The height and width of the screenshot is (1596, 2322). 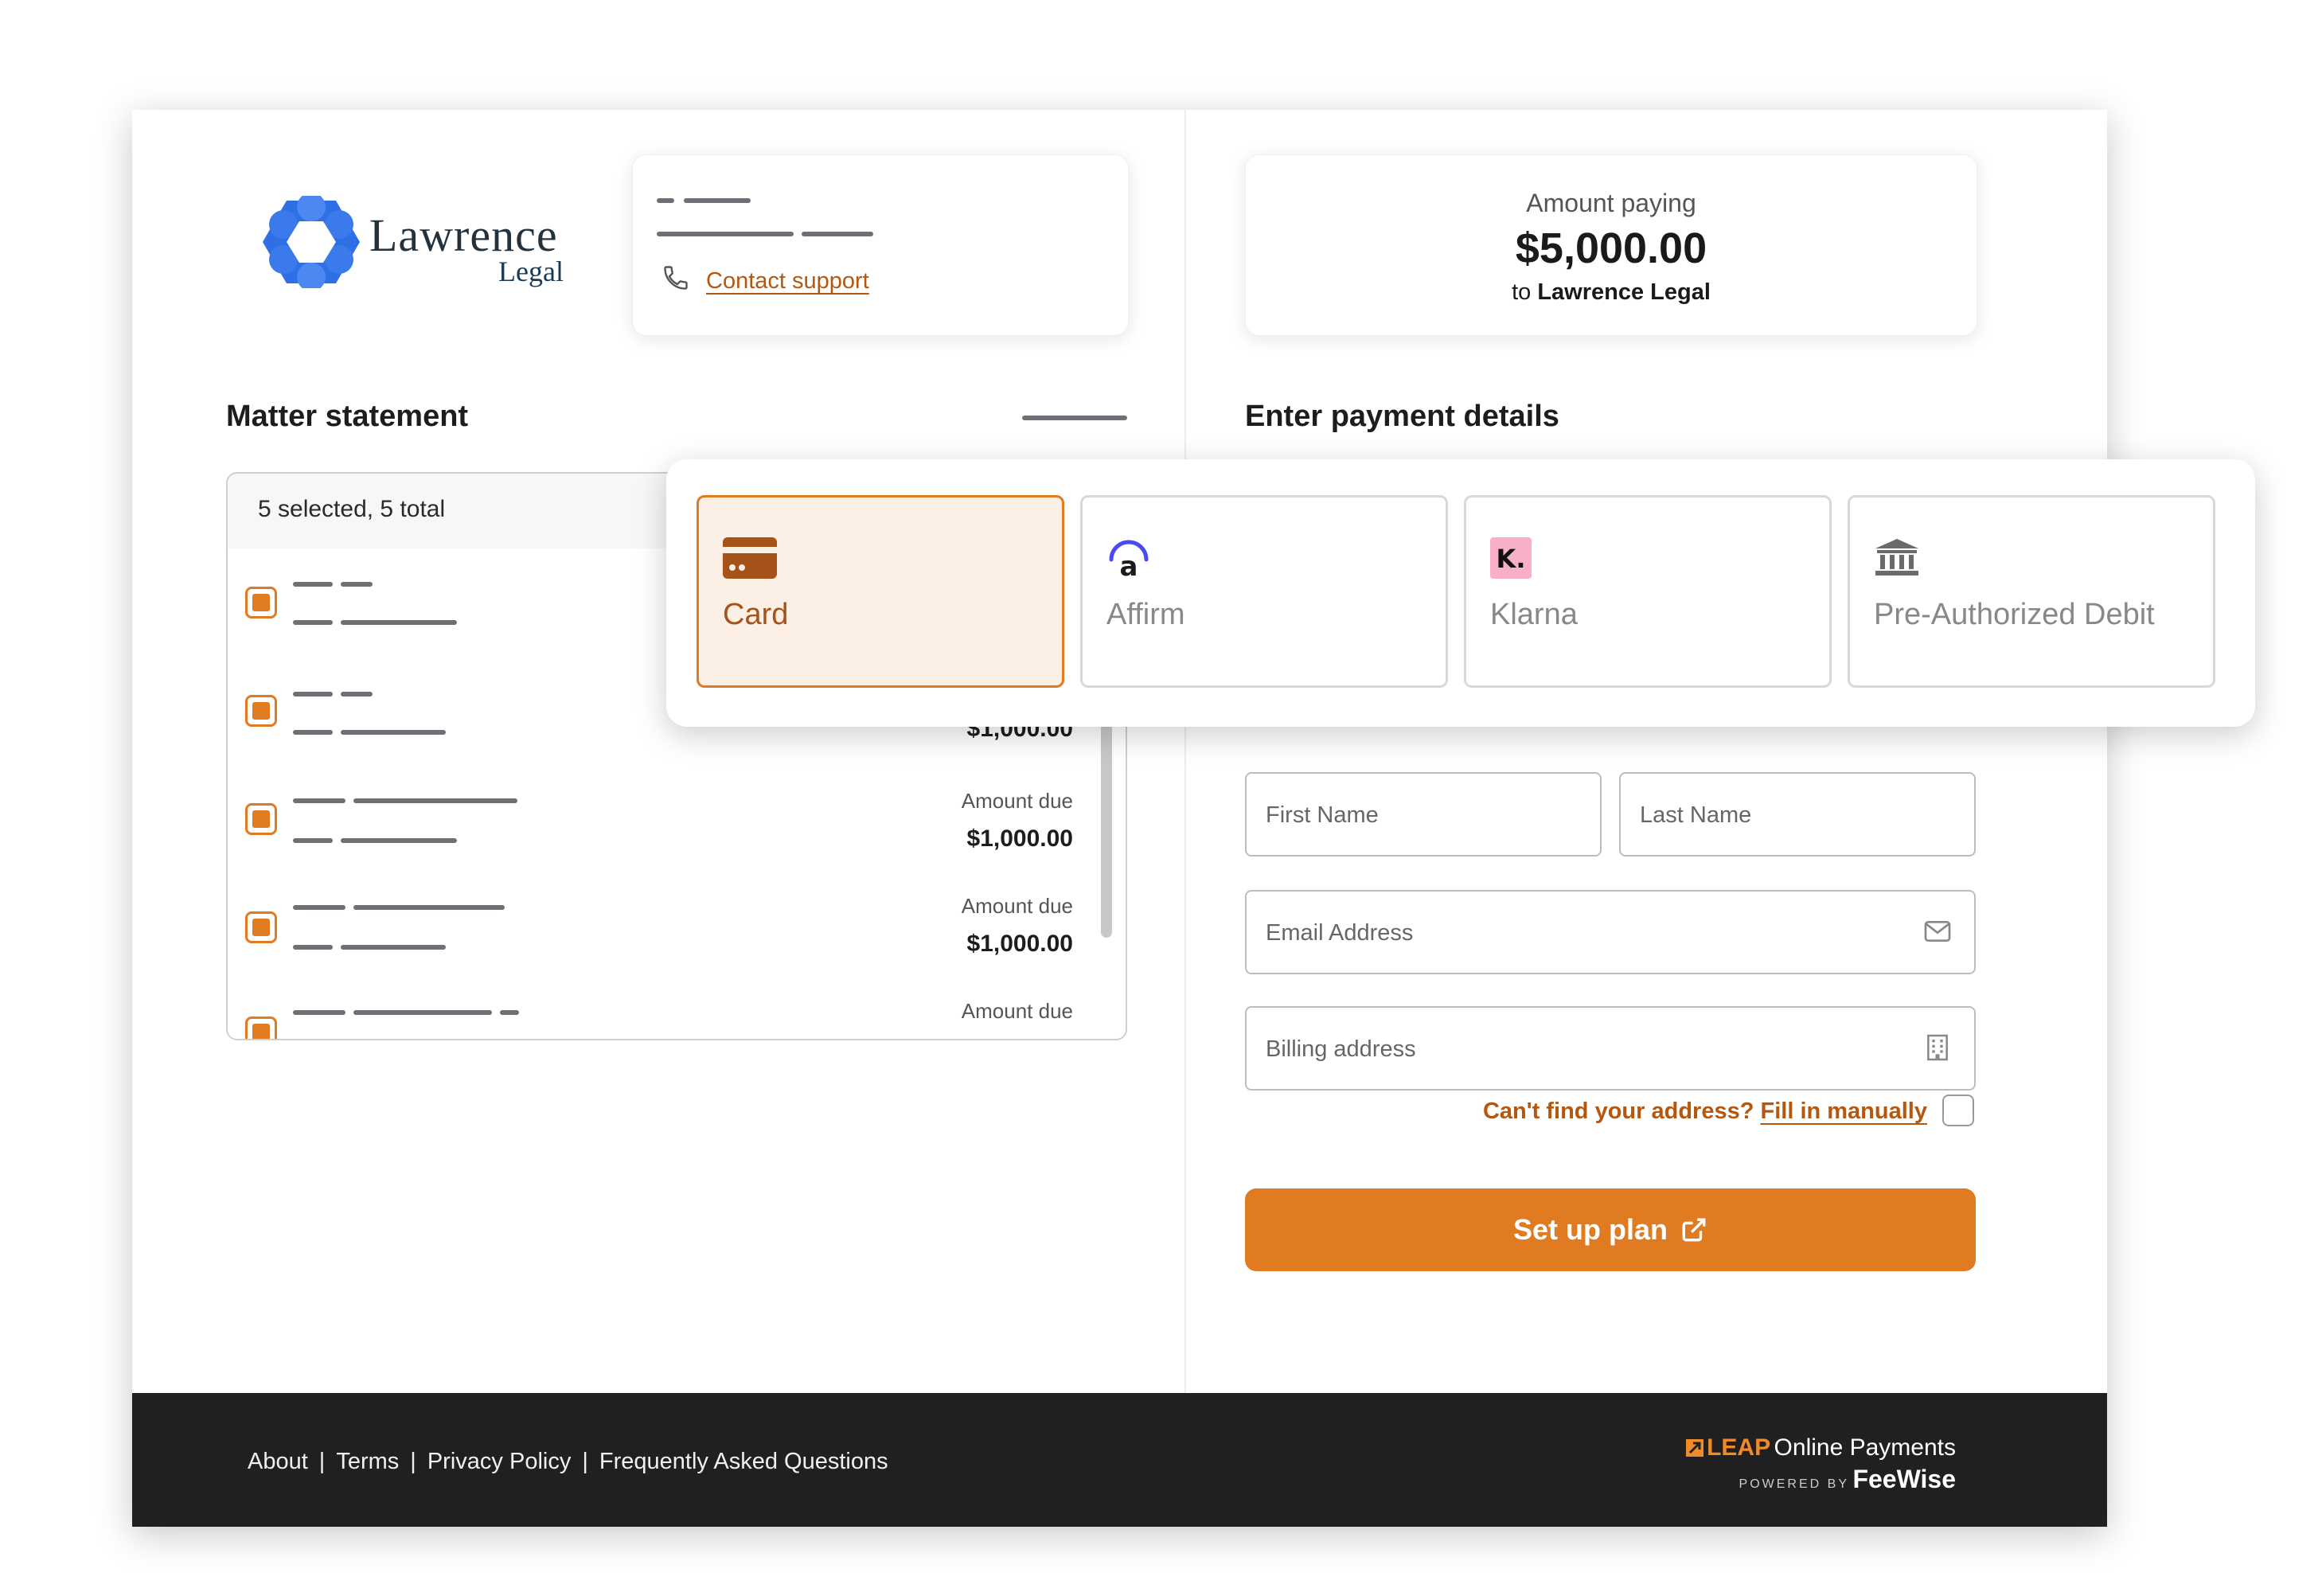 I want to click on leap-brand-line: LEAP Online Payments, so click(x=1820, y=1448).